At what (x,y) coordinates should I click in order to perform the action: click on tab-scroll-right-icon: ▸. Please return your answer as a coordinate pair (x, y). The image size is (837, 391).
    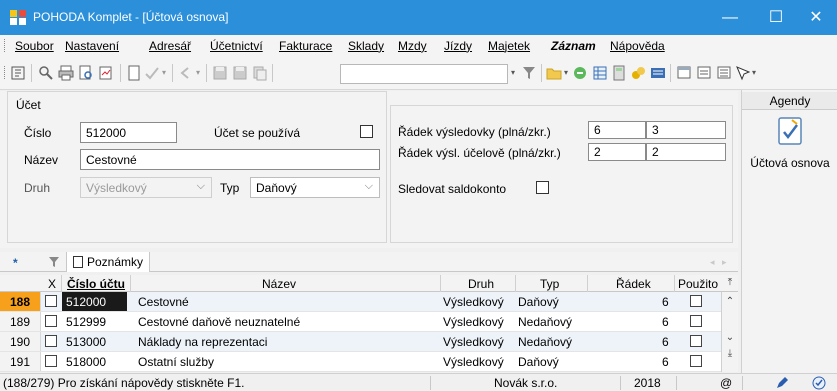
    Looking at the image, I should click on (724, 262).